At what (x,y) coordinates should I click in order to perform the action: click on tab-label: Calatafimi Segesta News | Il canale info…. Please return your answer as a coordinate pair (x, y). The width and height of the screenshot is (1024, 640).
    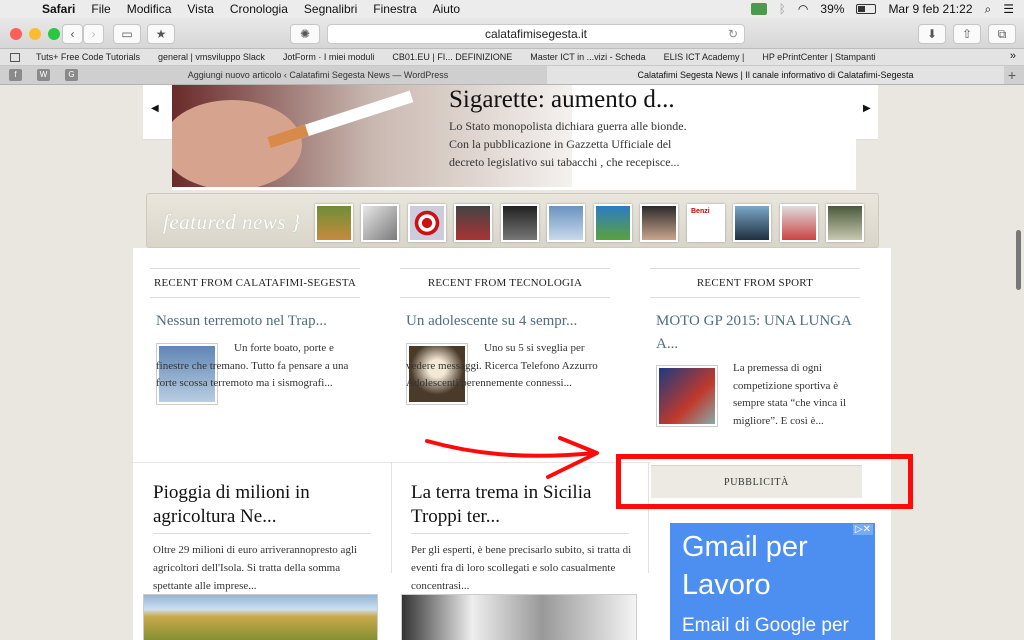
    Looking at the image, I should click on (775, 75).